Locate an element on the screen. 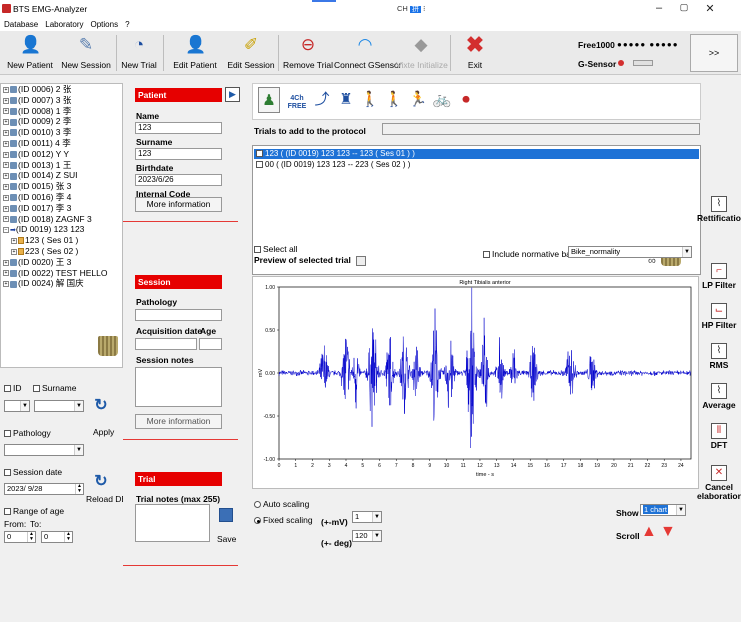 The image size is (741, 622). trial-notes-field is located at coordinates (172, 523).